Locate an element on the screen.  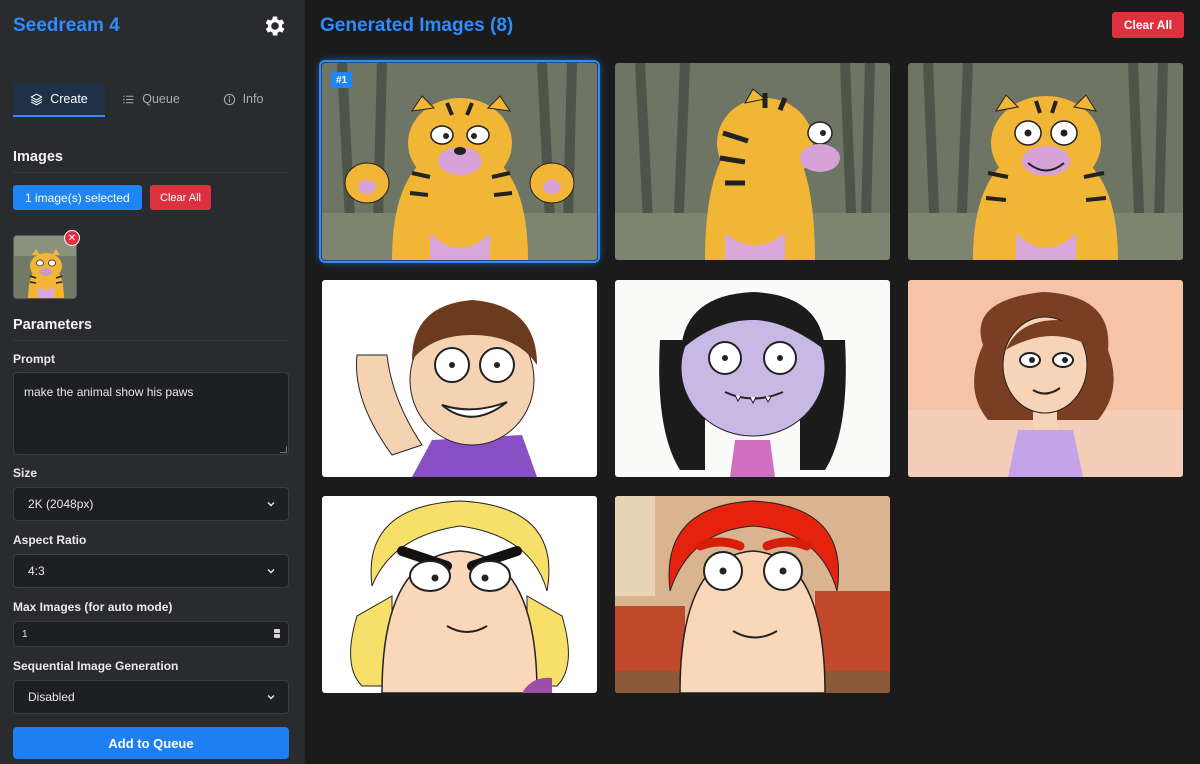
selected-badge: #1 is located at coordinates (342, 80).